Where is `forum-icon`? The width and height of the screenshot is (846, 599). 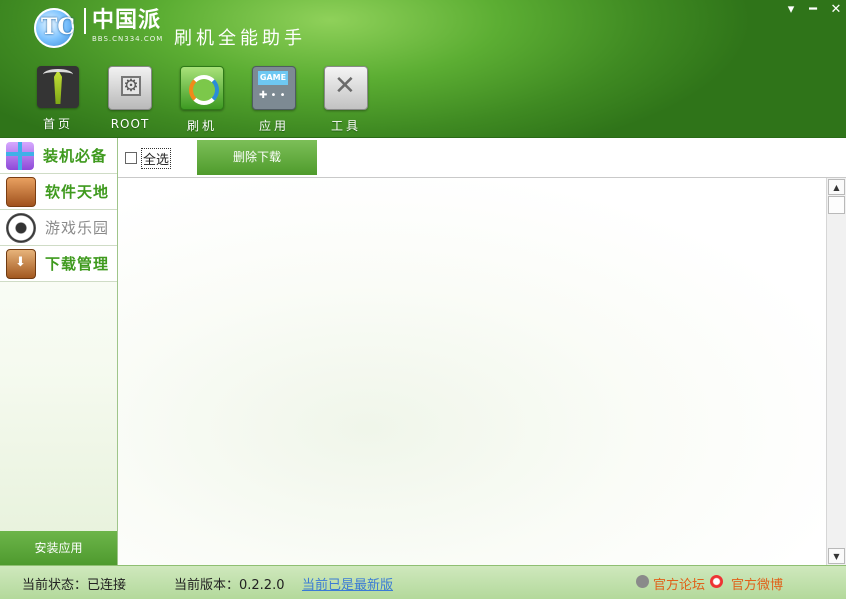
forum-icon is located at coordinates (642, 581).